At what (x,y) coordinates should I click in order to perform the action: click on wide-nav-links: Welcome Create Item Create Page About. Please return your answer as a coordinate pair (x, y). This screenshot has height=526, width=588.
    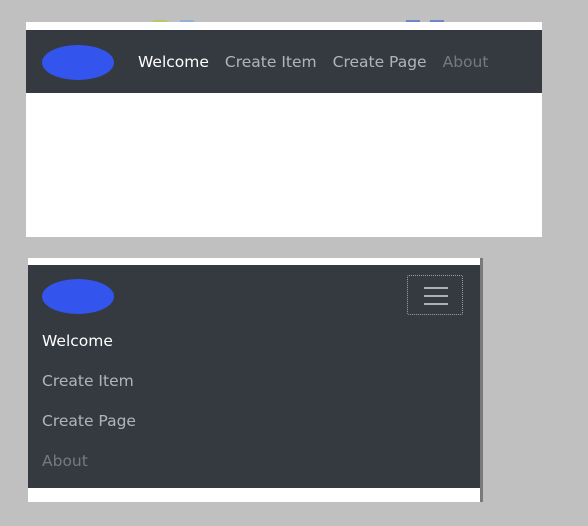
    Looking at the image, I should click on (313, 62).